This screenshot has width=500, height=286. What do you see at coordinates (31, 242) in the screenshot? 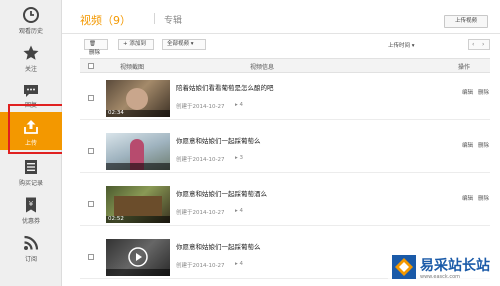
I see `rss-icon` at bounding box center [31, 242].